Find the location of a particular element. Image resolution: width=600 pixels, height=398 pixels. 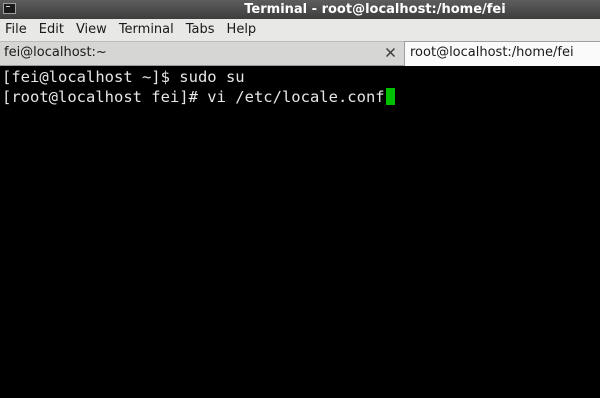

window-title: Terminal - root@localhost:/home/fei is located at coordinates (375, 9).